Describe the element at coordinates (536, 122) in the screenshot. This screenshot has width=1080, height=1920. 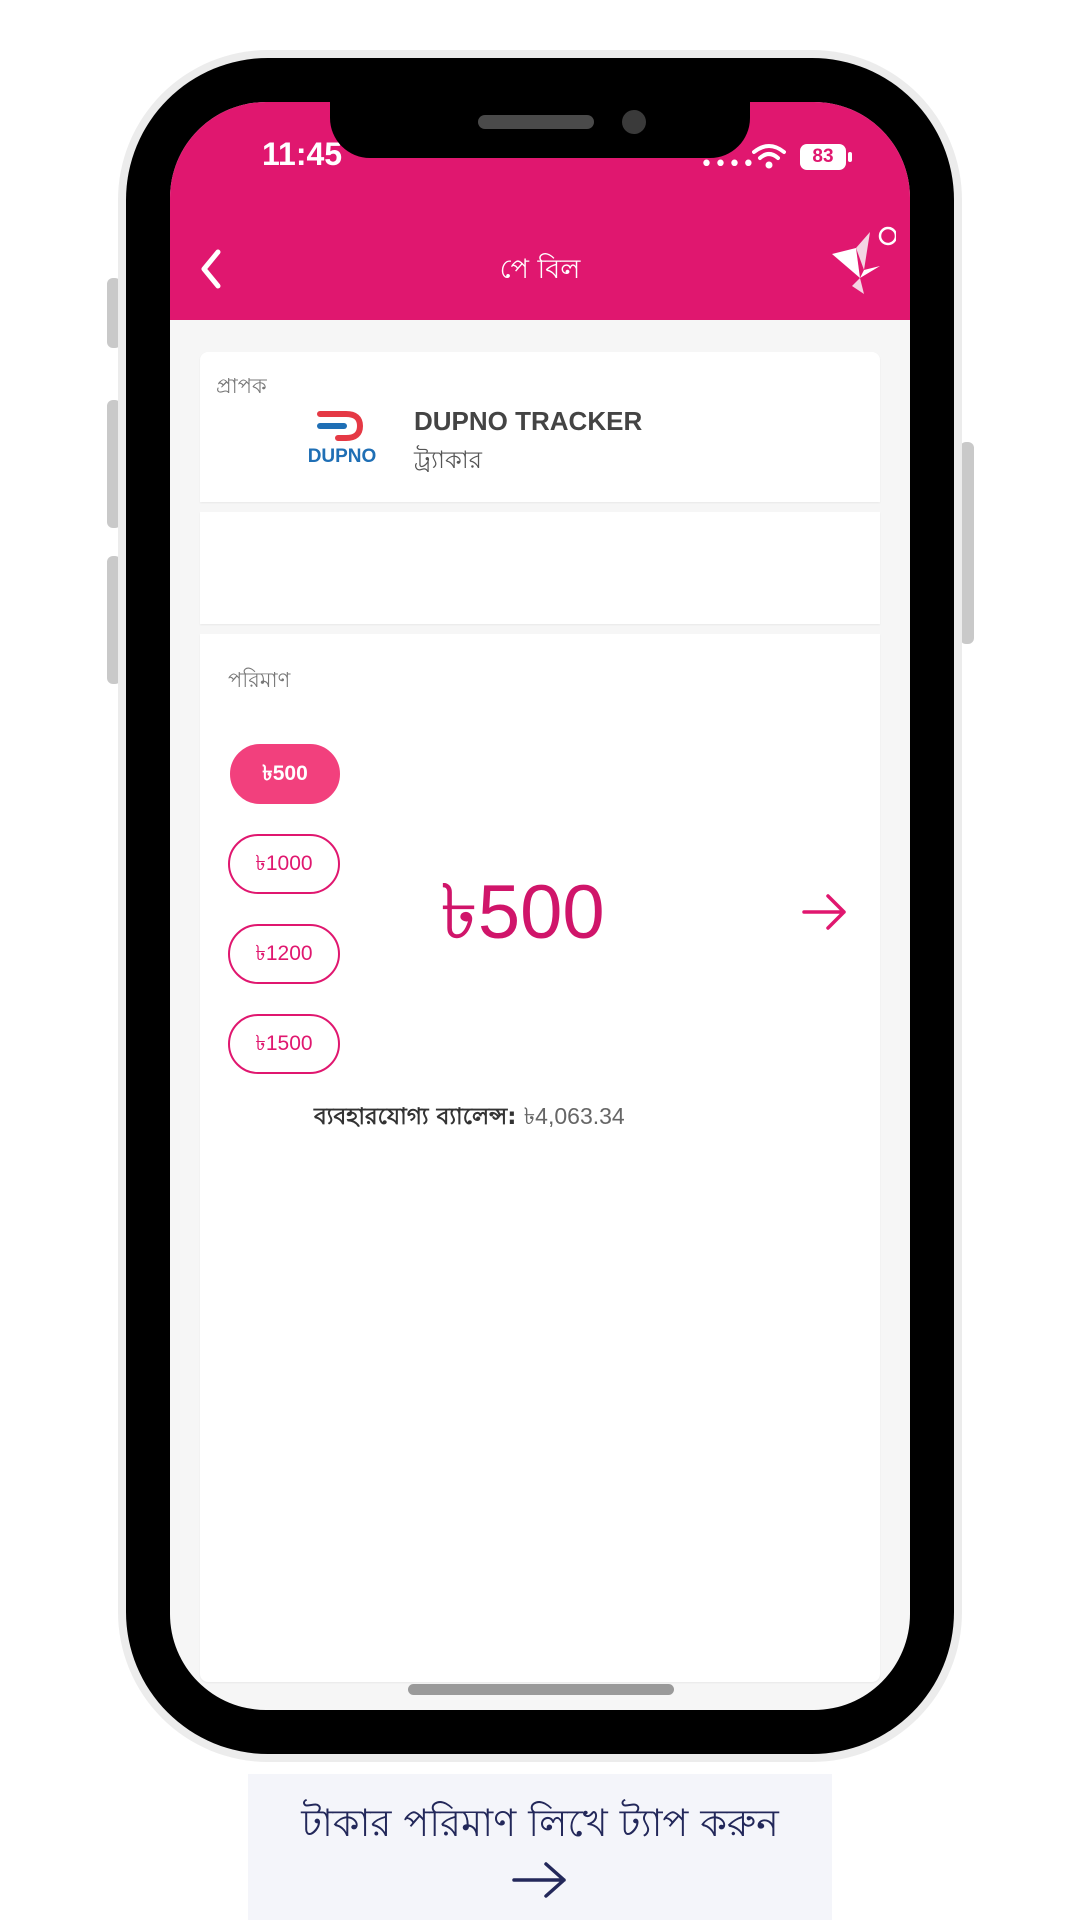
I see `speaker-grille` at that location.